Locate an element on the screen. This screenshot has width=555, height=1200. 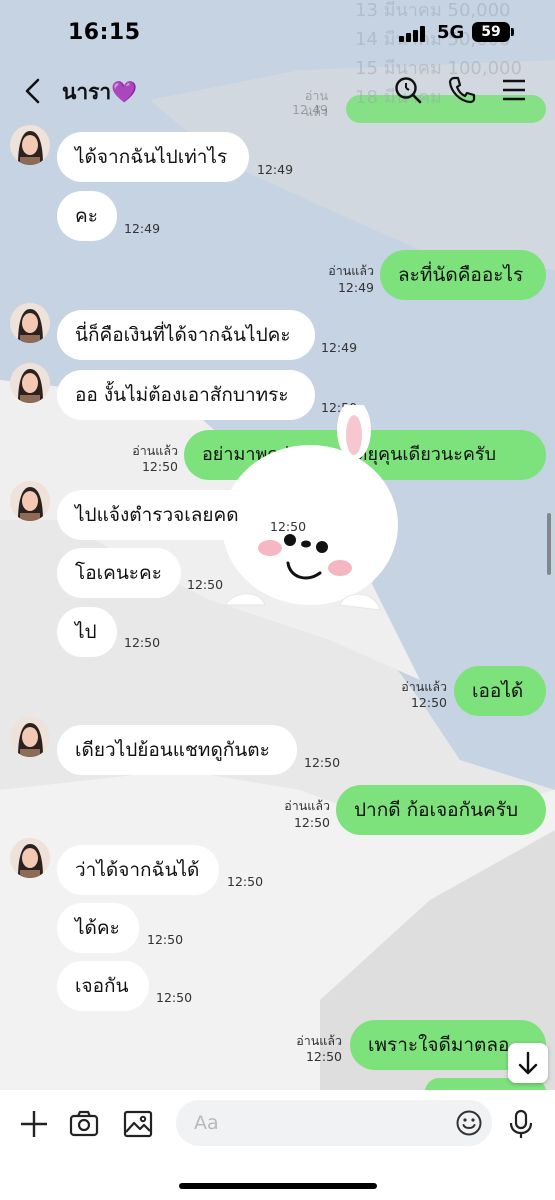
microphone-icon is located at coordinates (521, 1124).